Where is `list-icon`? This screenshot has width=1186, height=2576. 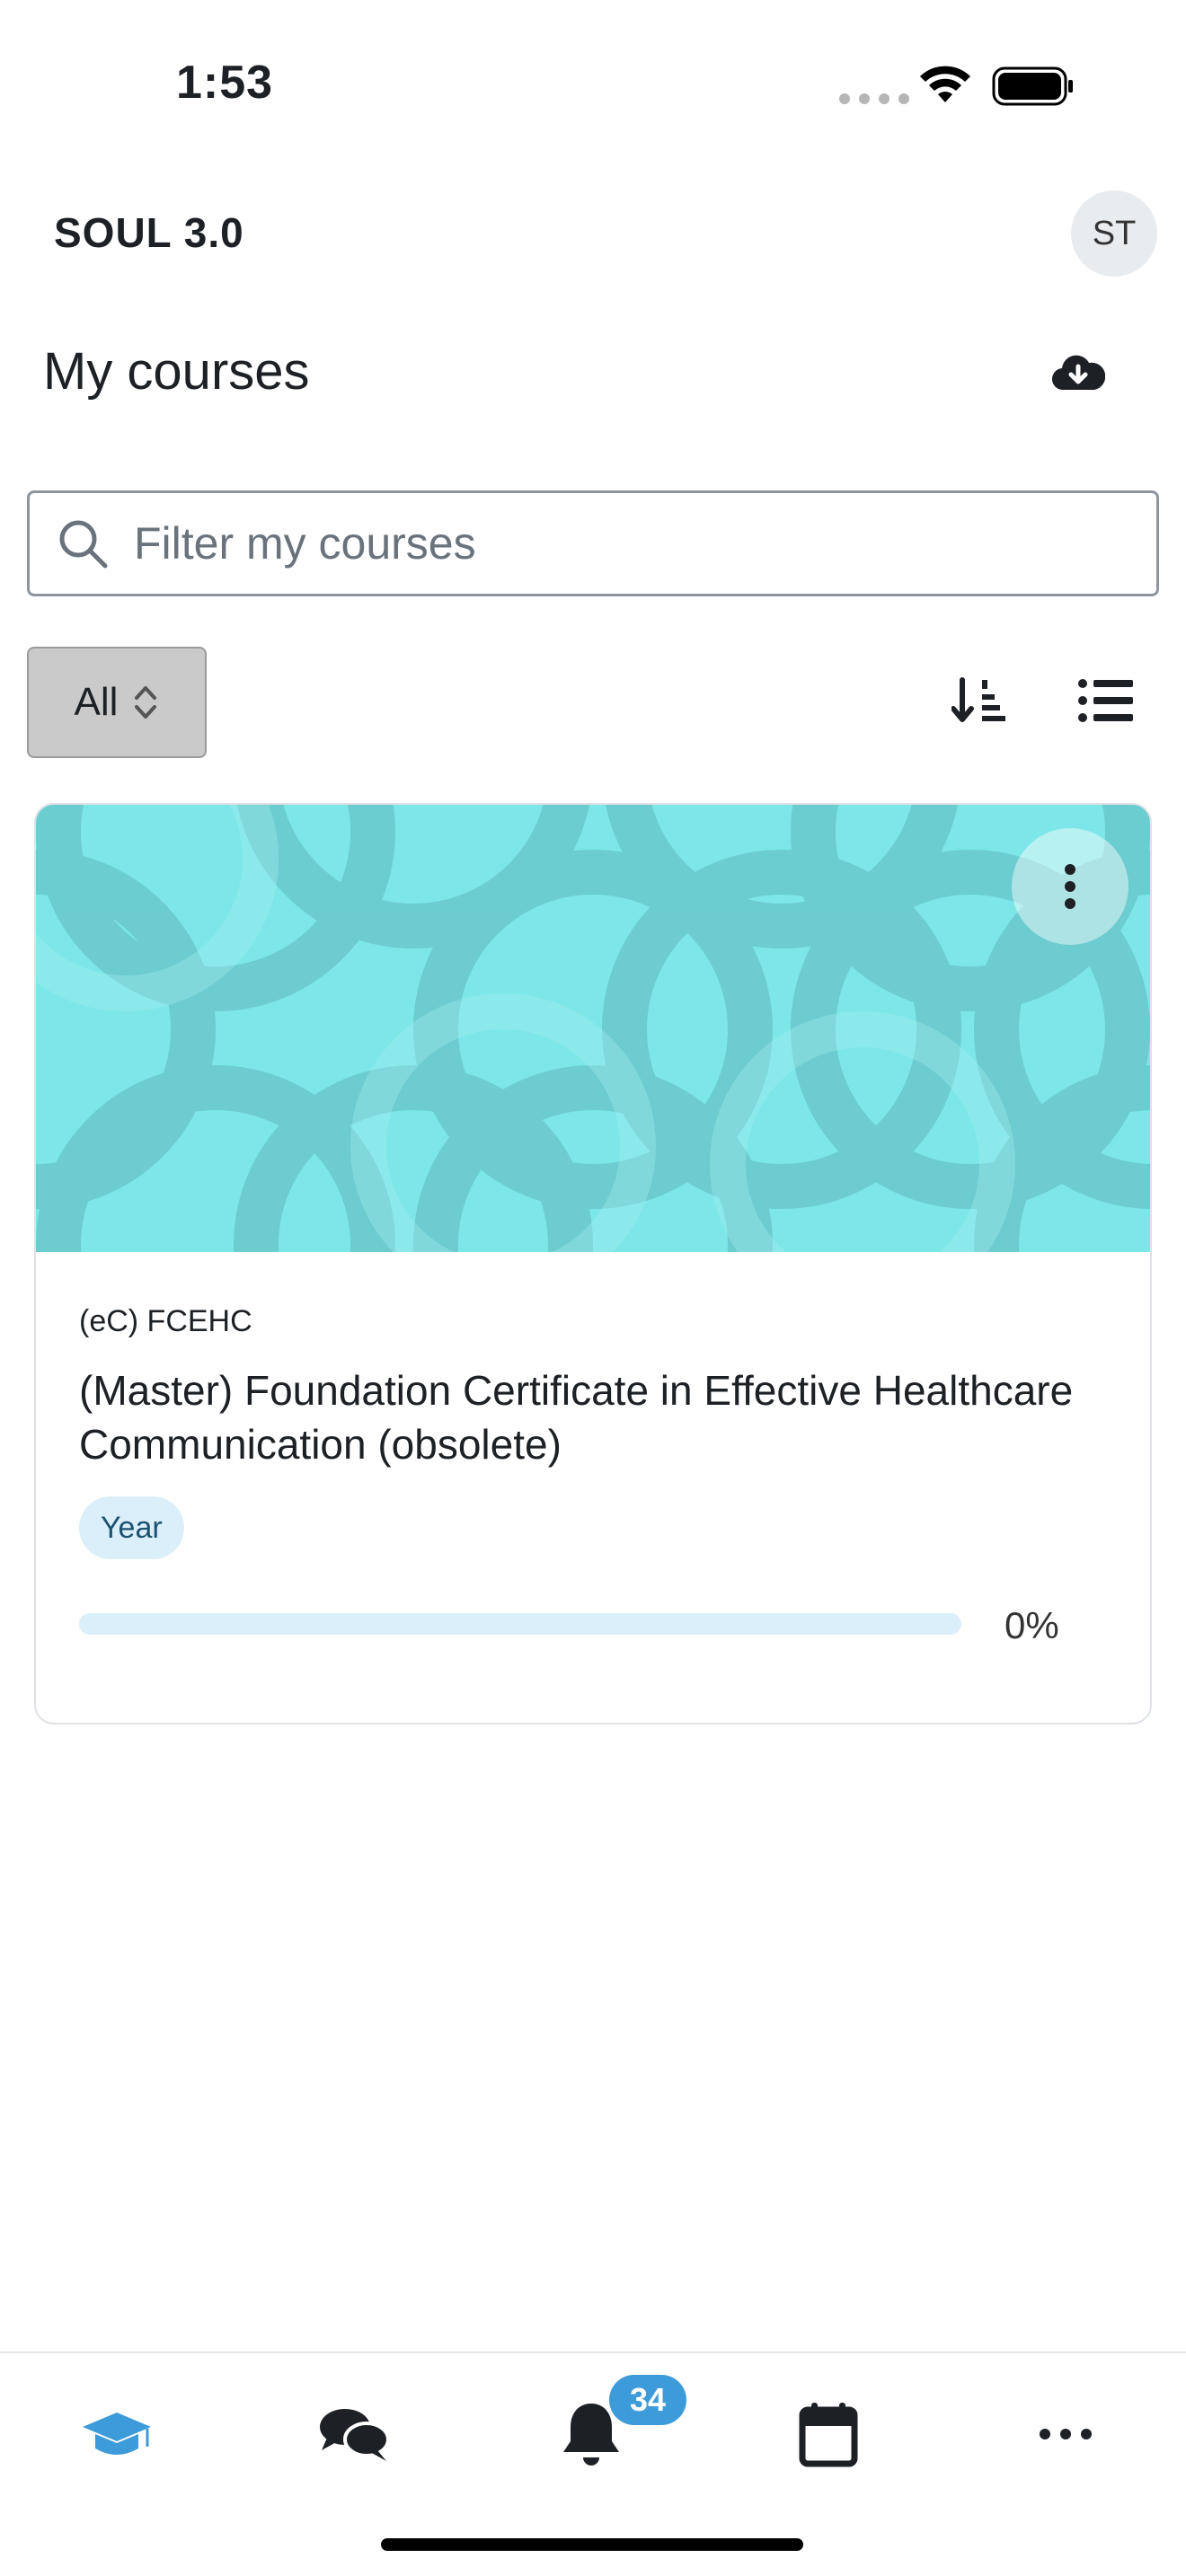 list-icon is located at coordinates (1105, 700).